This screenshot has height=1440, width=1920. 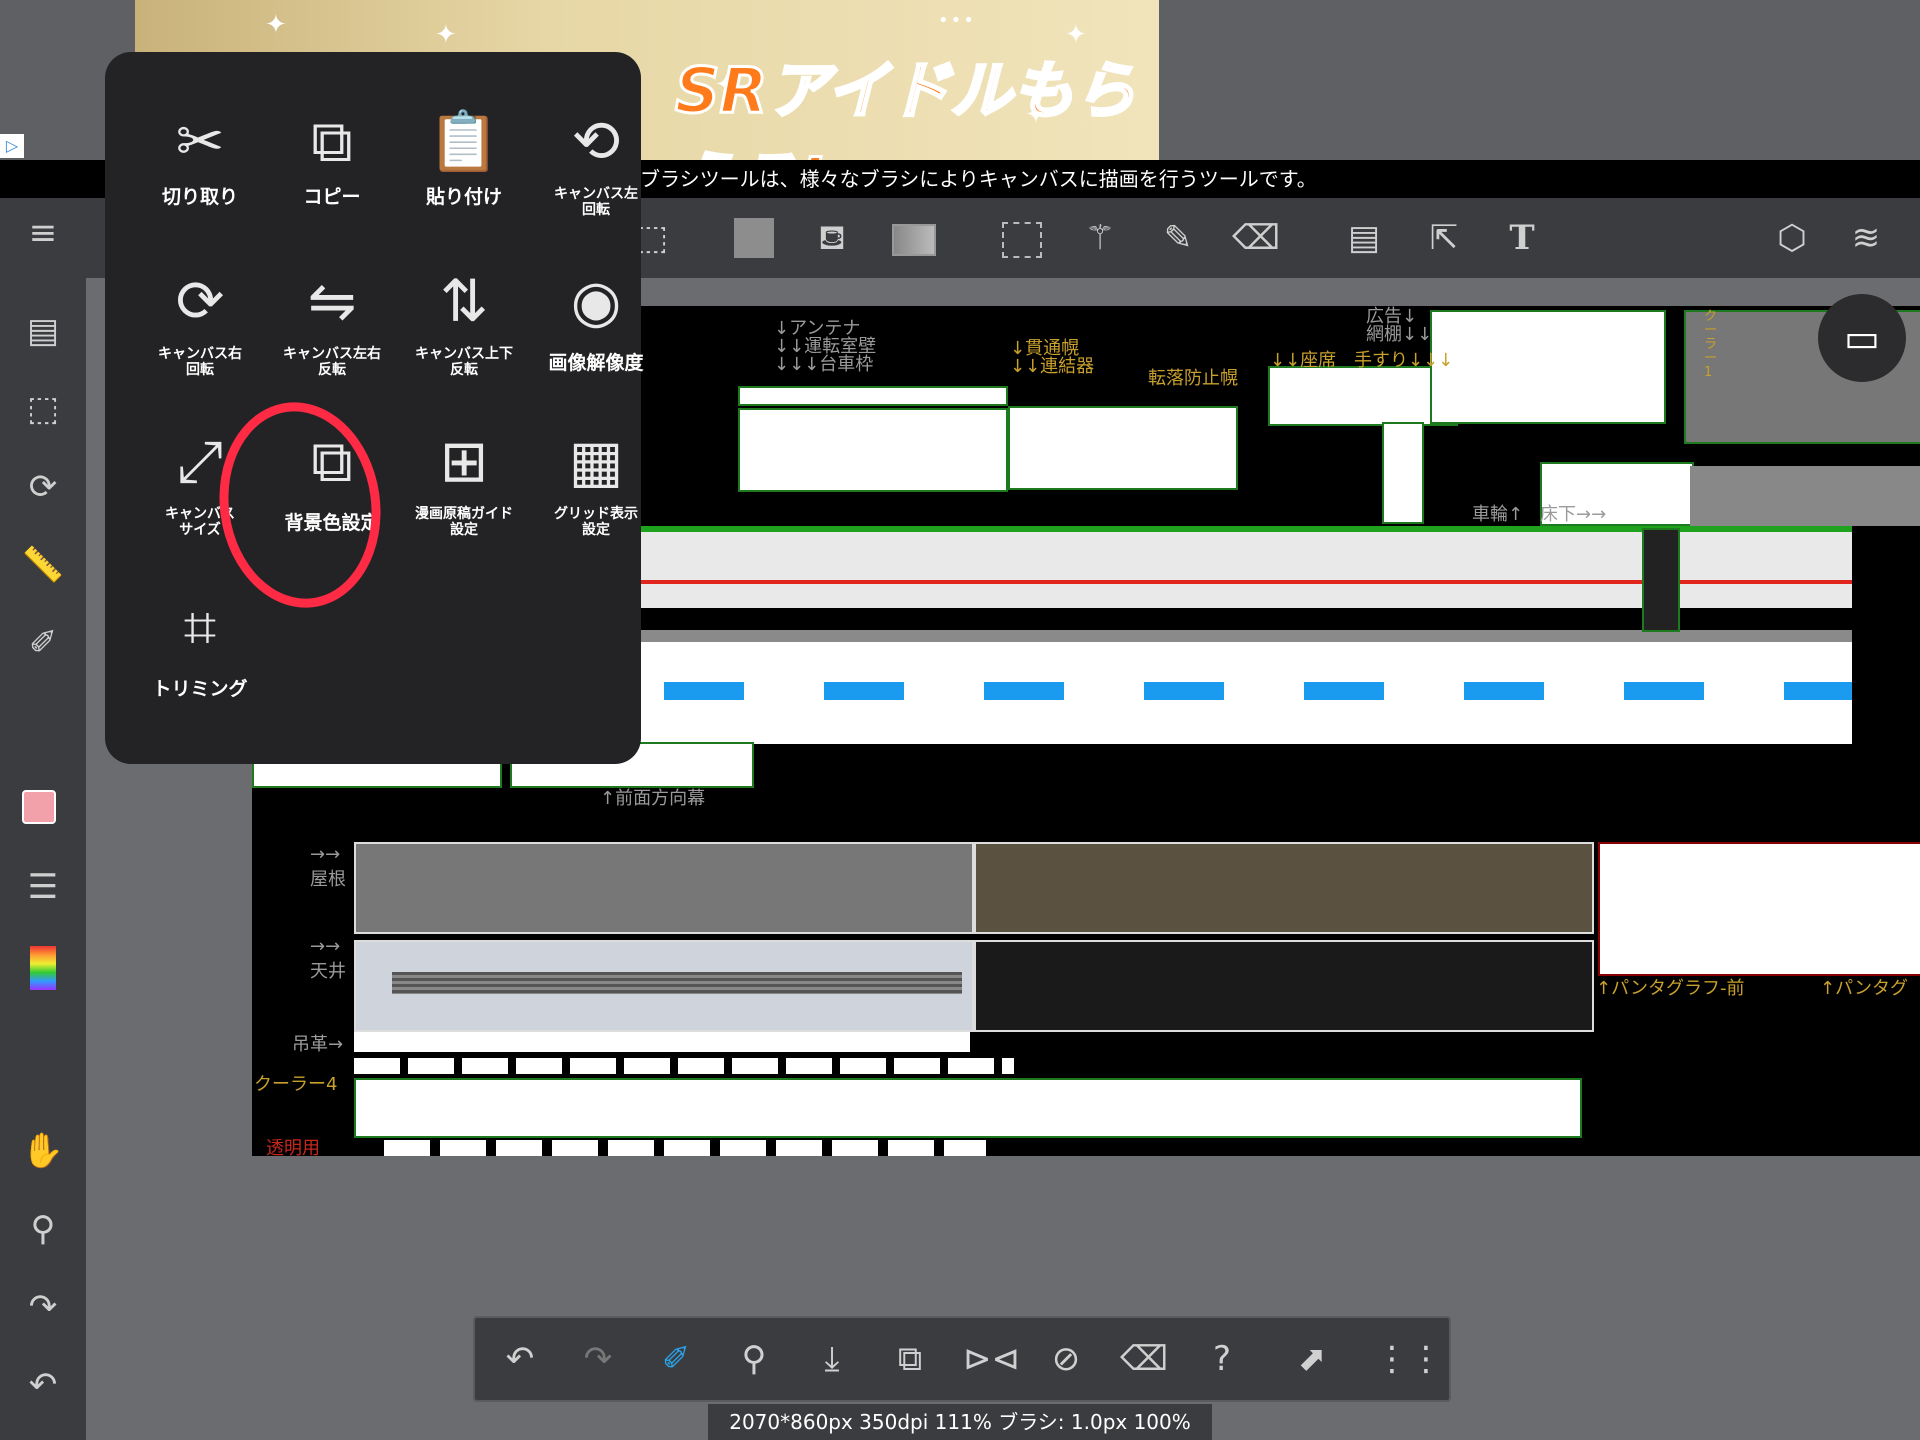 I want to click on layers-icon: ≋, so click(x=1866, y=238).